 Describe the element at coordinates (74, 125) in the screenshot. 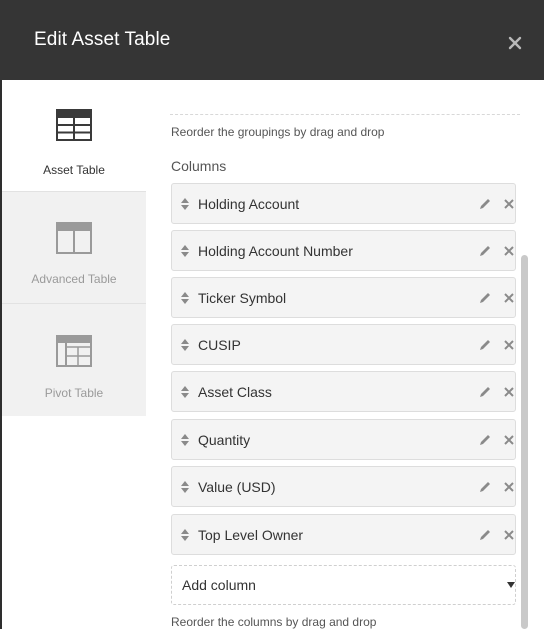

I see `asset-table-icon` at that location.